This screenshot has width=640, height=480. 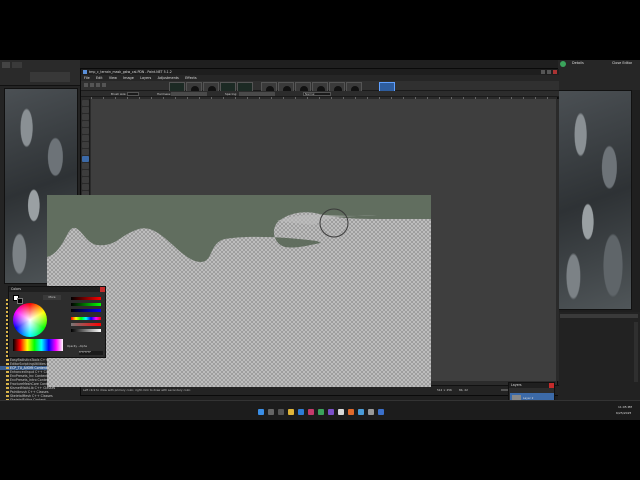 I want to click on pencil-icon, so click(x=85, y=173).